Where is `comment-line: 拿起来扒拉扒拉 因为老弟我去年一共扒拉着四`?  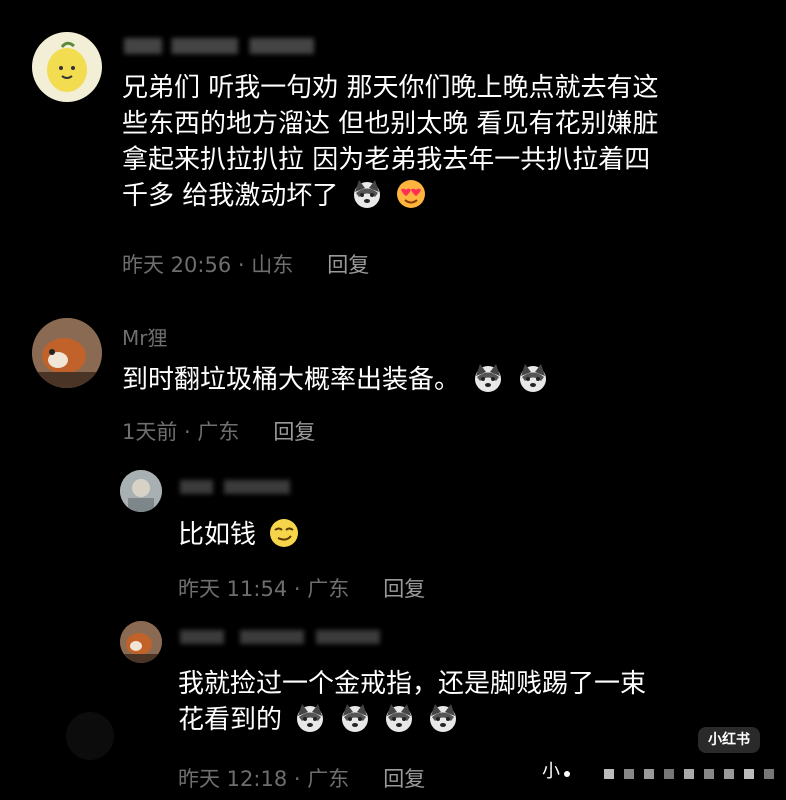 comment-line: 拿起来扒拉扒拉 因为老弟我去年一共扒拉着四 is located at coordinates (386, 160).